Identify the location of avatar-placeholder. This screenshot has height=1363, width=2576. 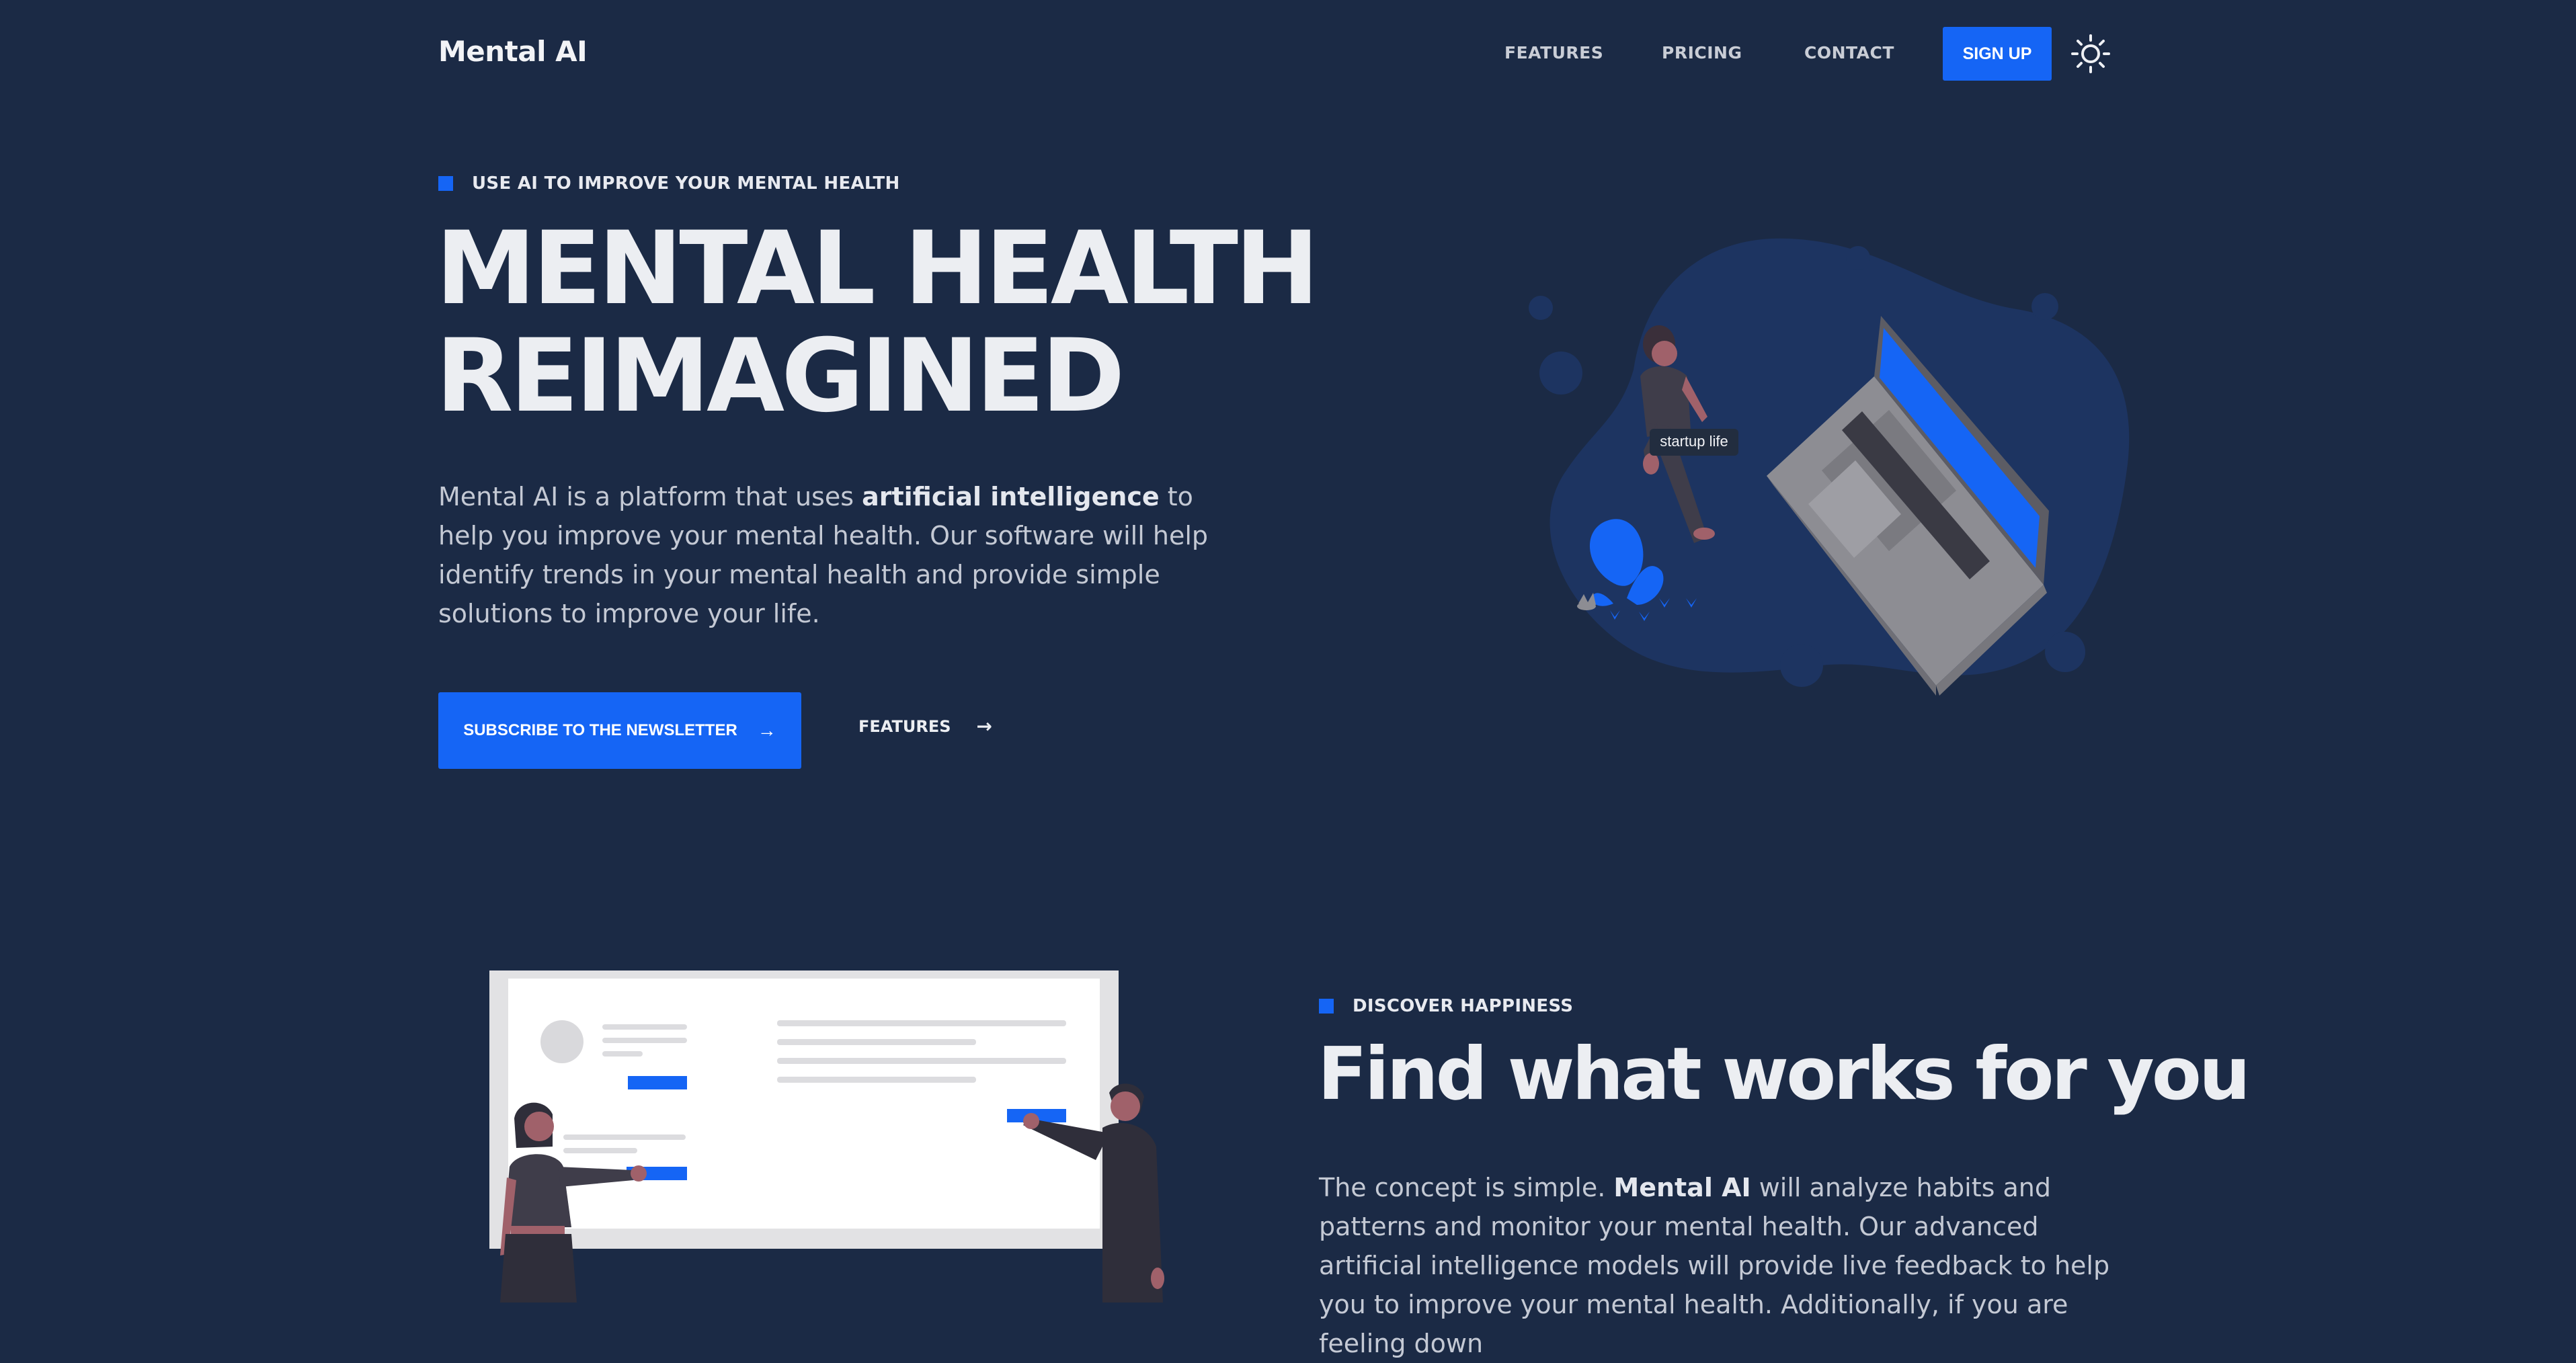
(561, 1041).